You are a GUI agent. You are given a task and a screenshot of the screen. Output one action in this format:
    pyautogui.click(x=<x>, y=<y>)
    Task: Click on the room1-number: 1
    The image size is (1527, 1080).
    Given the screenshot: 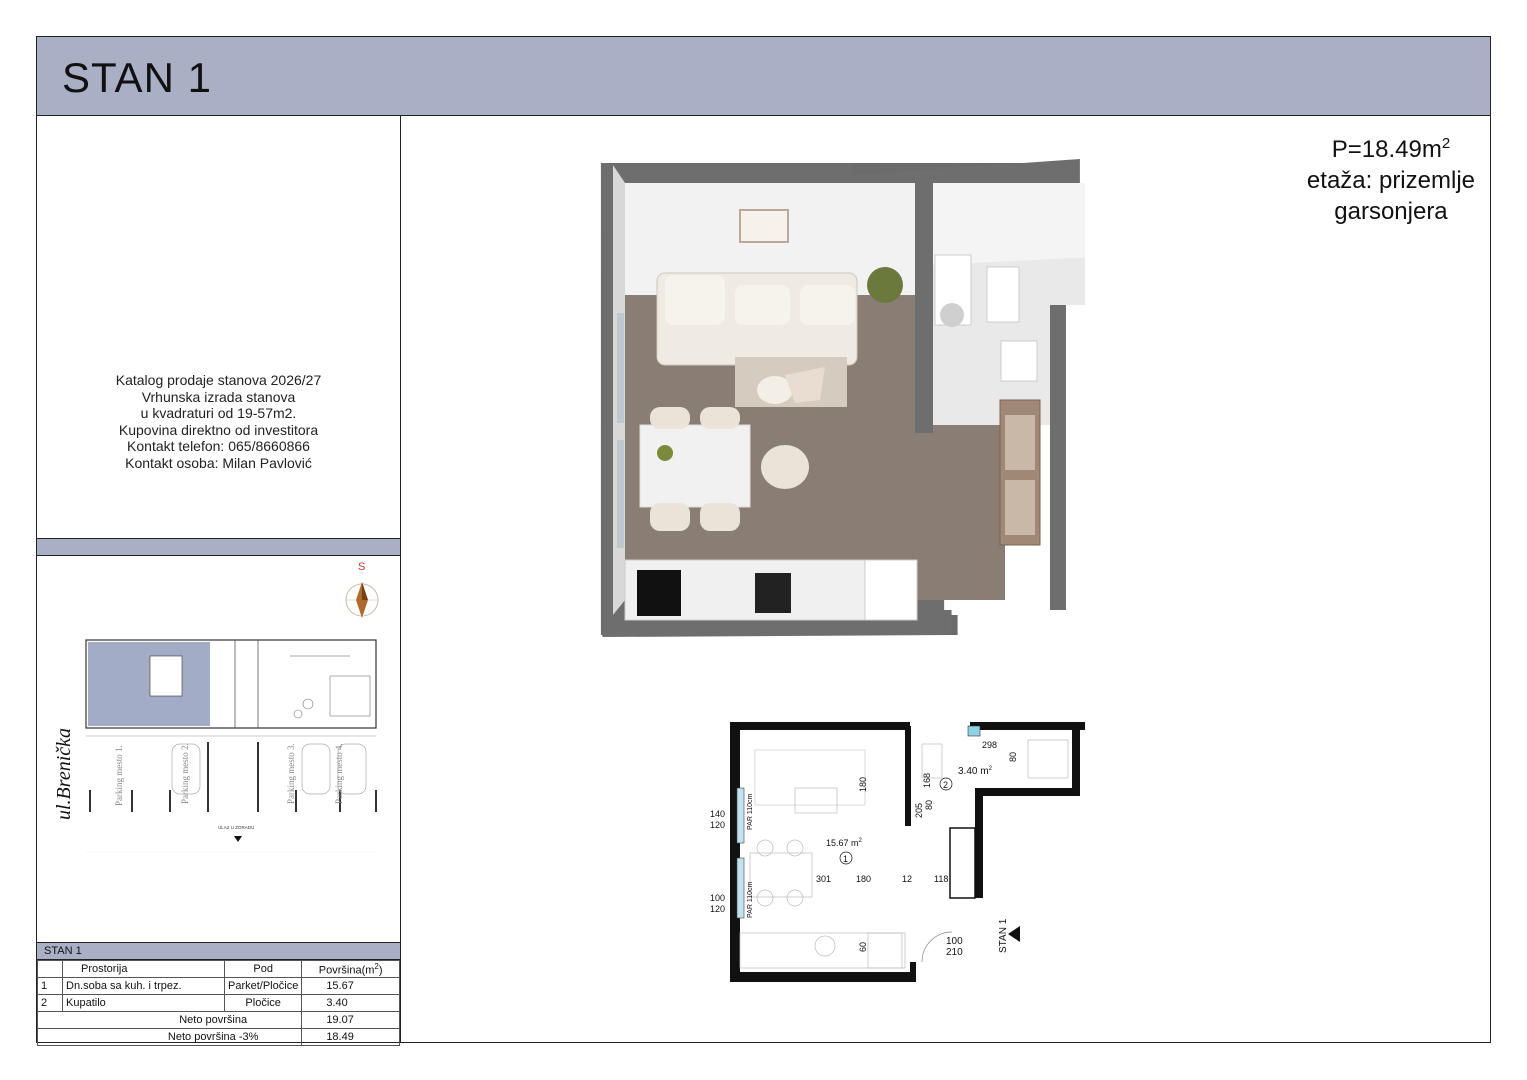 What is the action you would take?
    pyautogui.click(x=845, y=859)
    